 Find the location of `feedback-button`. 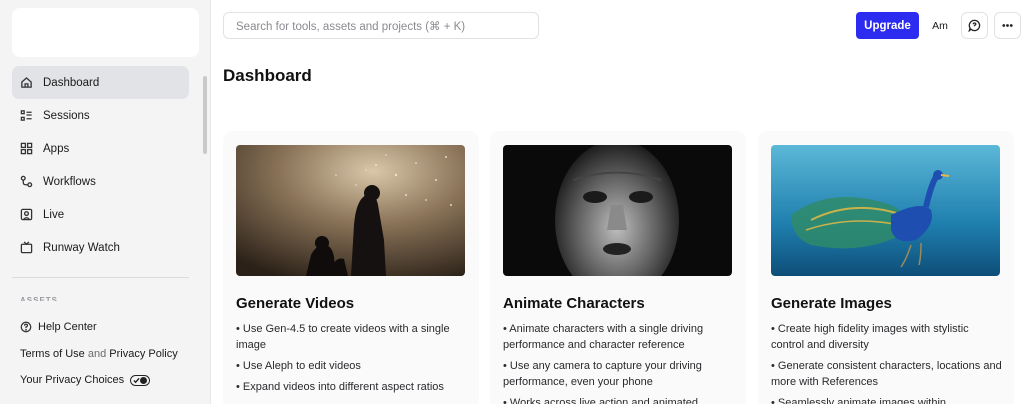

feedback-button is located at coordinates (974, 25).